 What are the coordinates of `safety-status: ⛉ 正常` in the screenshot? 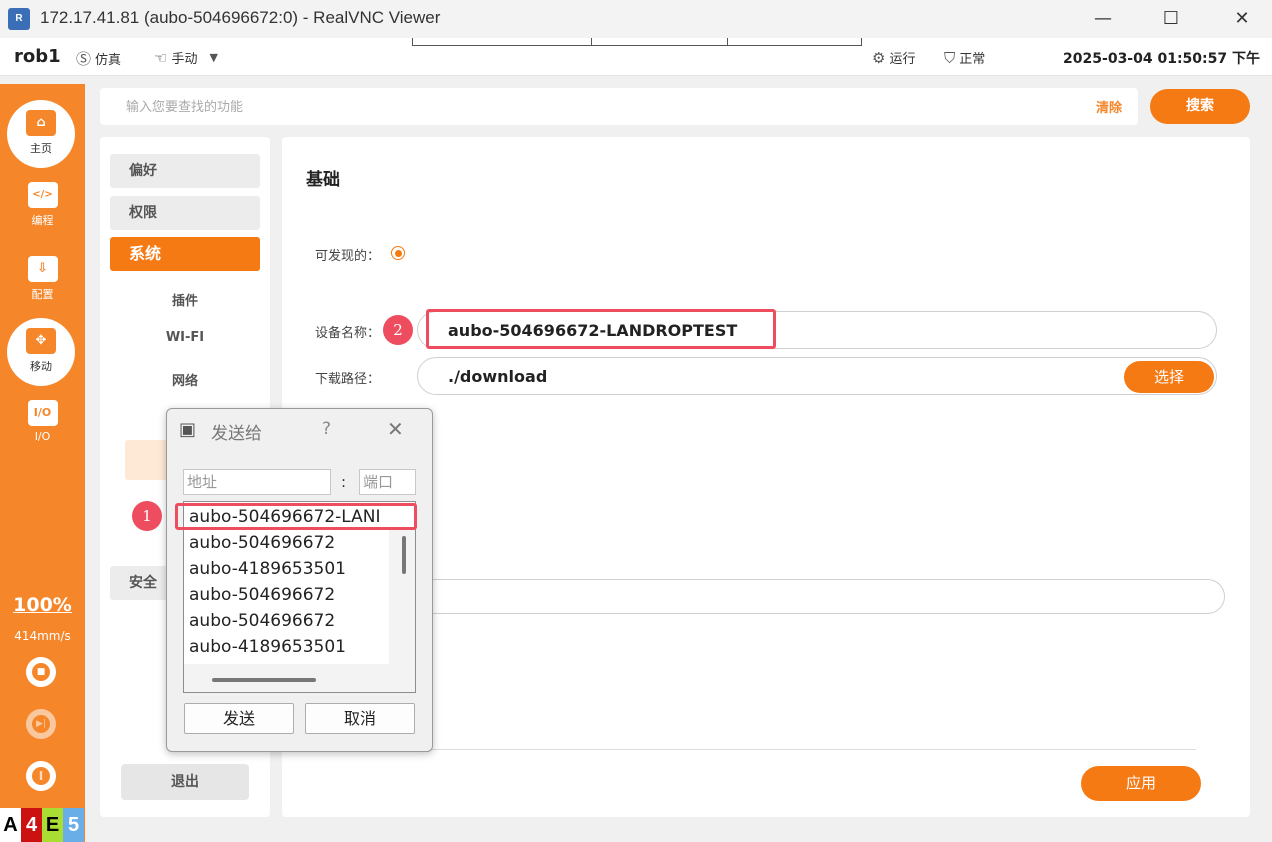 It's located at (965, 58).